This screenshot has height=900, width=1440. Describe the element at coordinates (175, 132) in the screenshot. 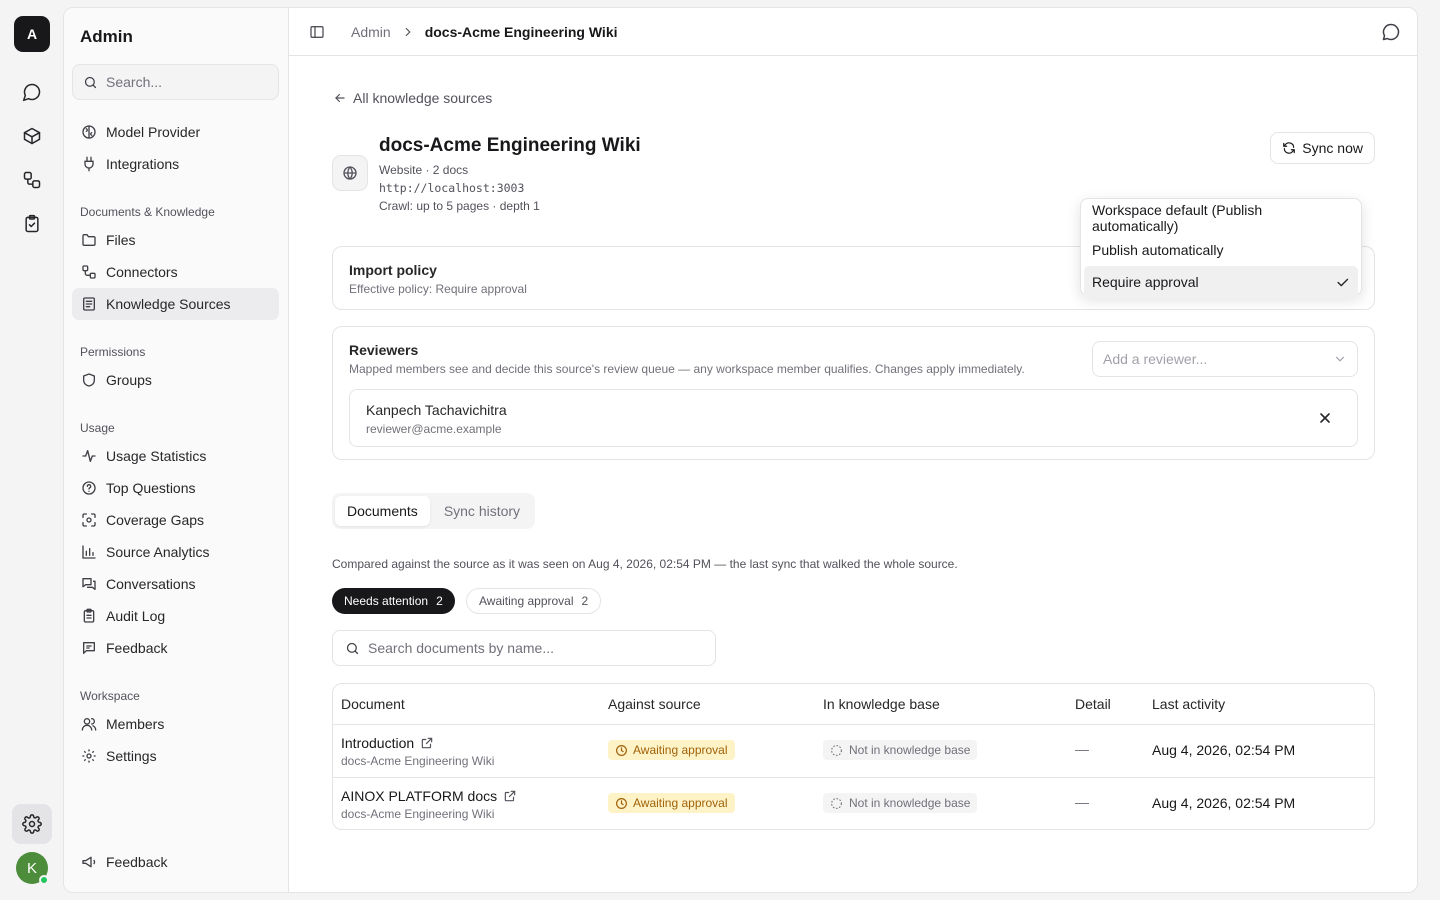

I see `sidebar-item-model-provider: Model Provider` at that location.